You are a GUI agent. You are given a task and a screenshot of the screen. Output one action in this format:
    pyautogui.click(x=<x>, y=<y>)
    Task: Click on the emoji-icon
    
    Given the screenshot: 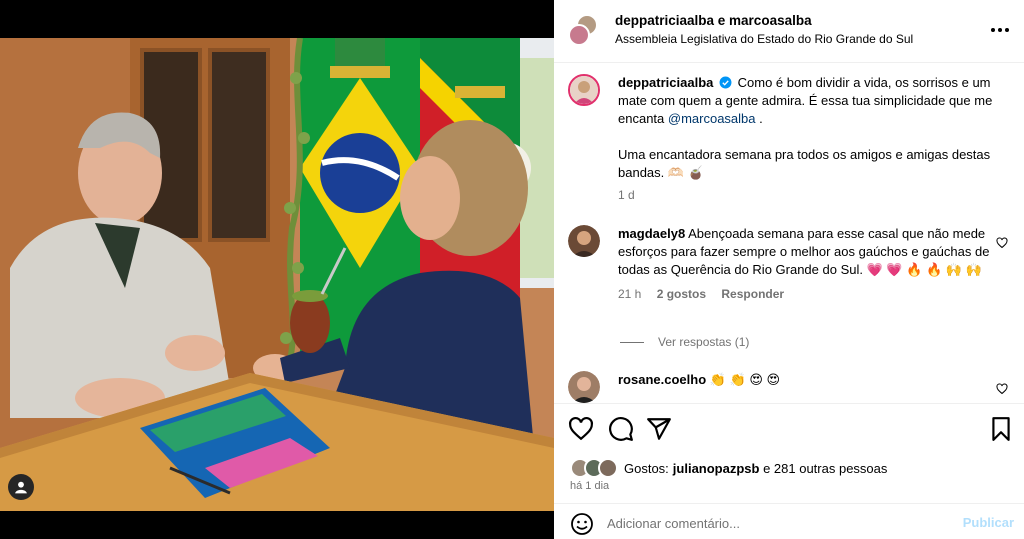 What is the action you would take?
    pyautogui.click(x=582, y=524)
    